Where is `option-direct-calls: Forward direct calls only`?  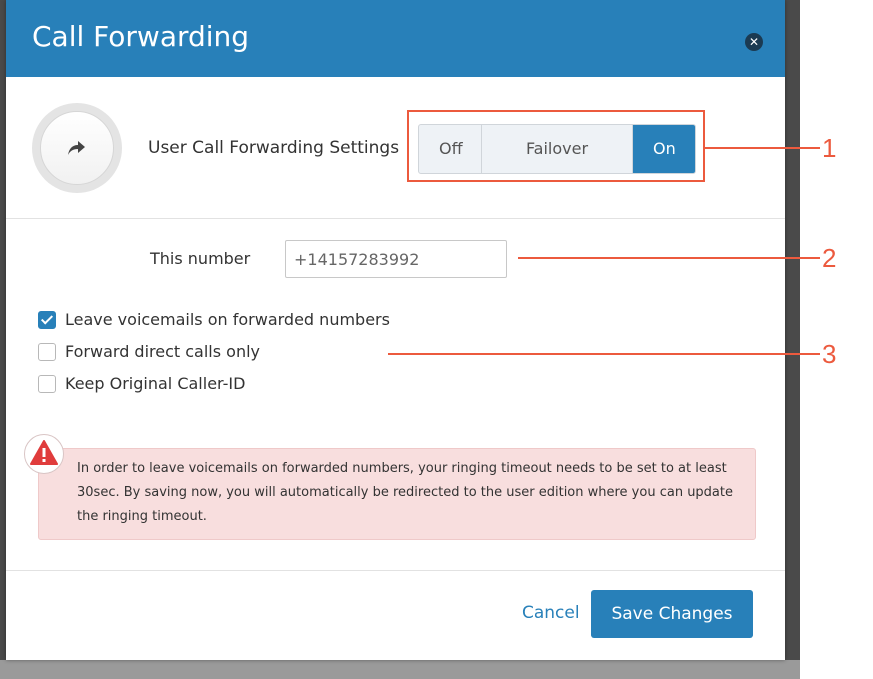 option-direct-calls: Forward direct calls only is located at coordinates (149, 351).